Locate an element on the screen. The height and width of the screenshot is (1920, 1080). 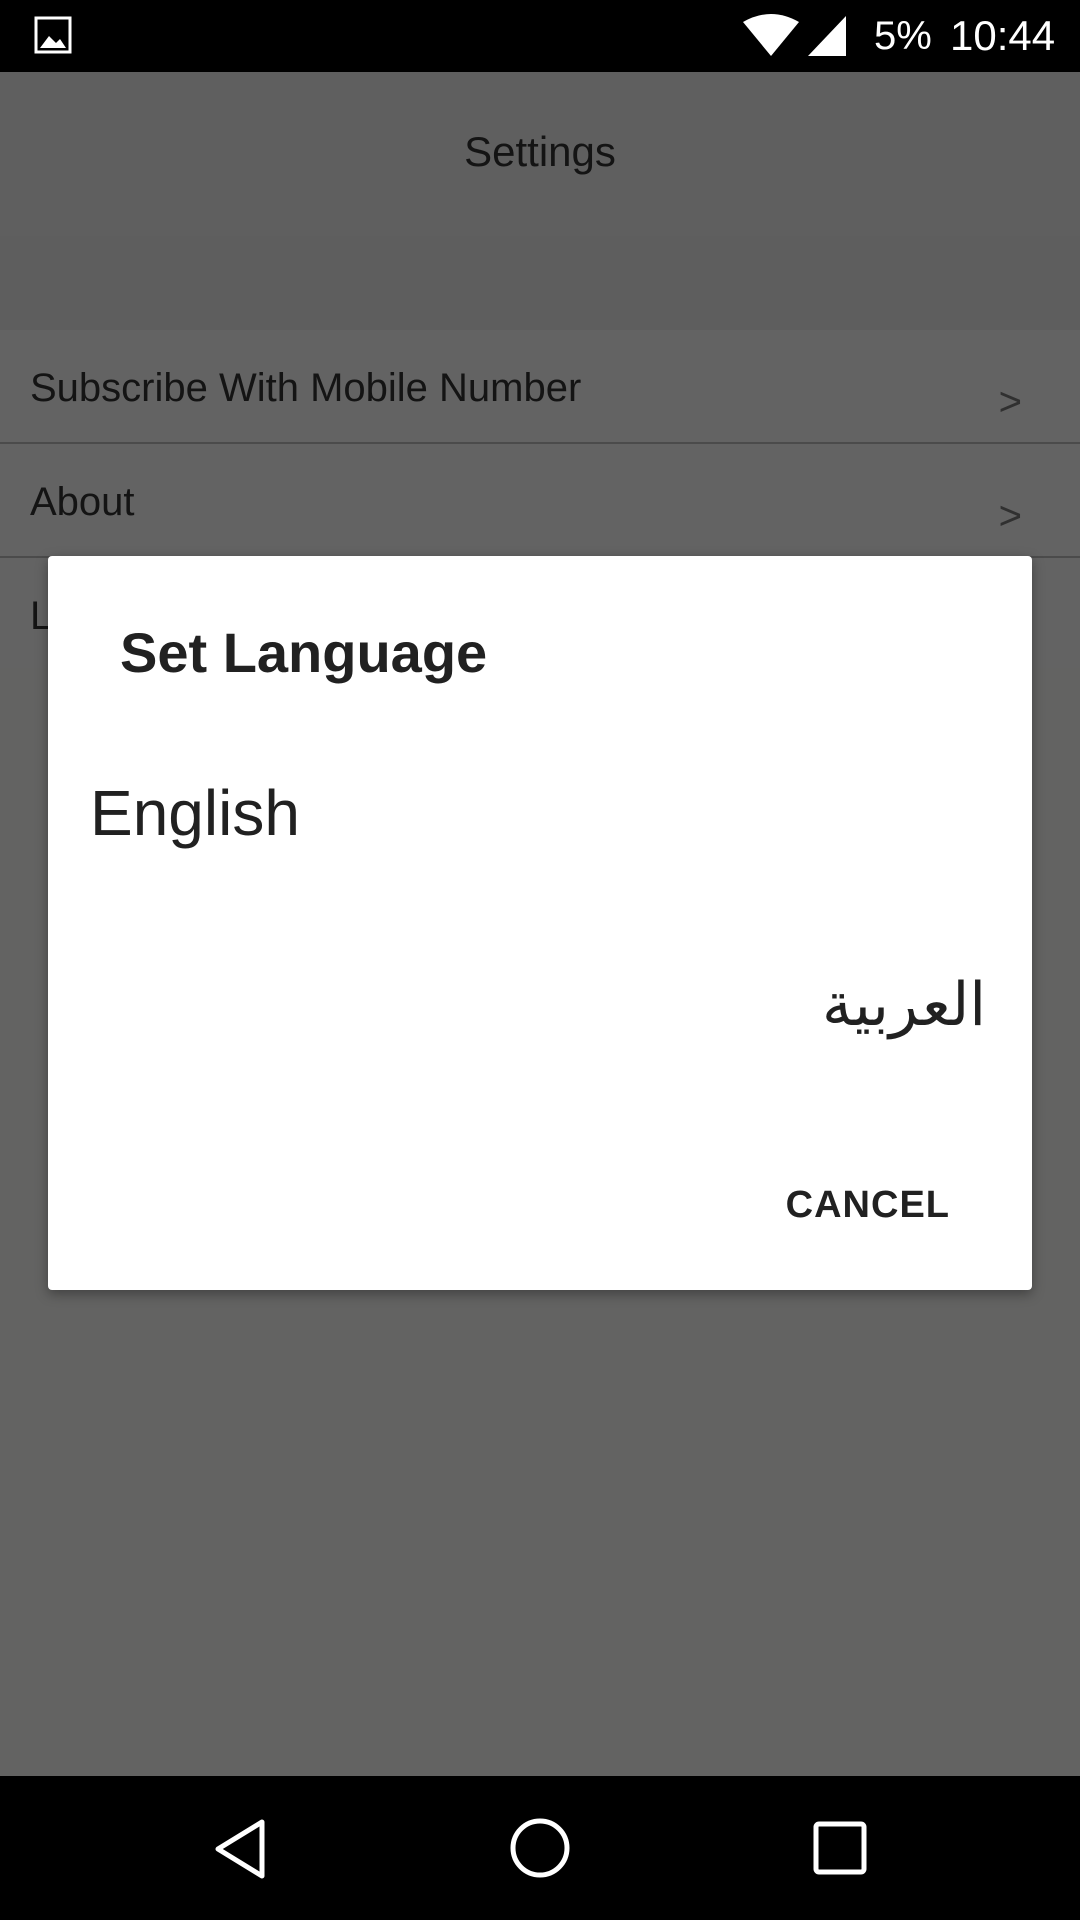
navigation-bar is located at coordinates (540, 1848).